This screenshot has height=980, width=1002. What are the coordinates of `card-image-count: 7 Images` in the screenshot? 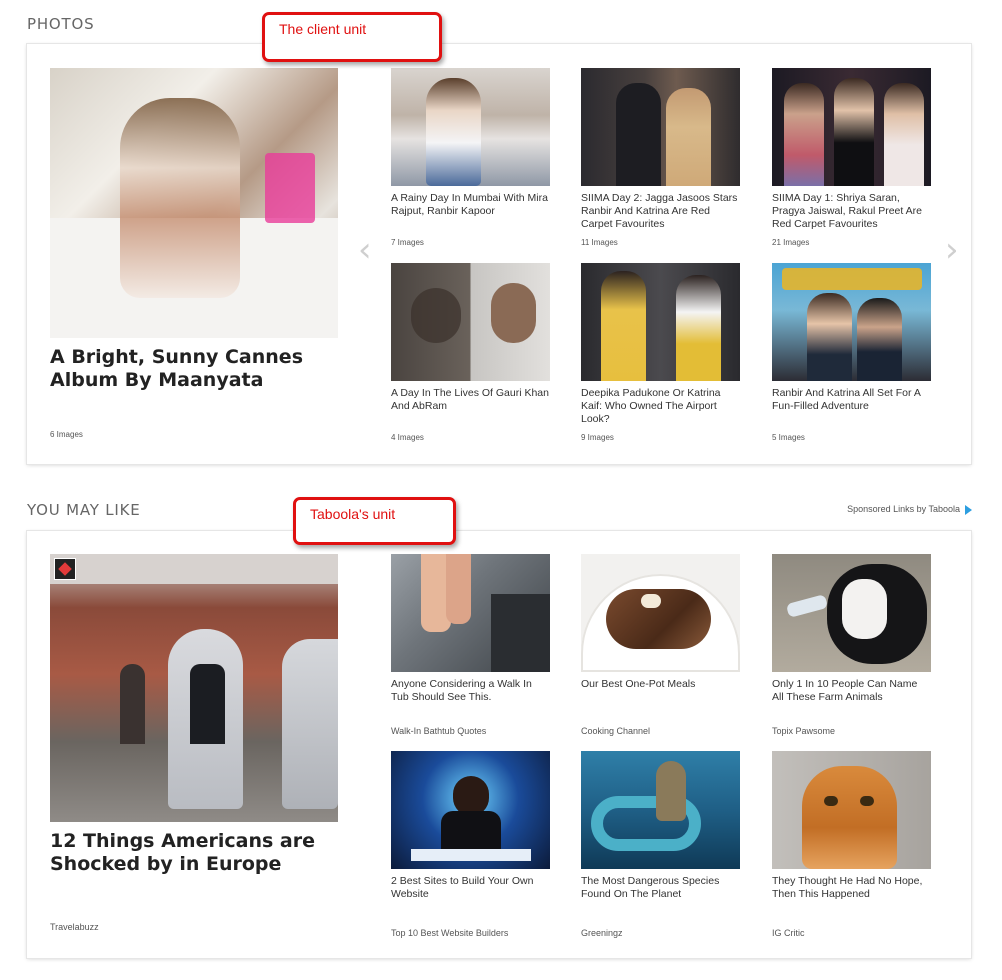 It's located at (407, 242).